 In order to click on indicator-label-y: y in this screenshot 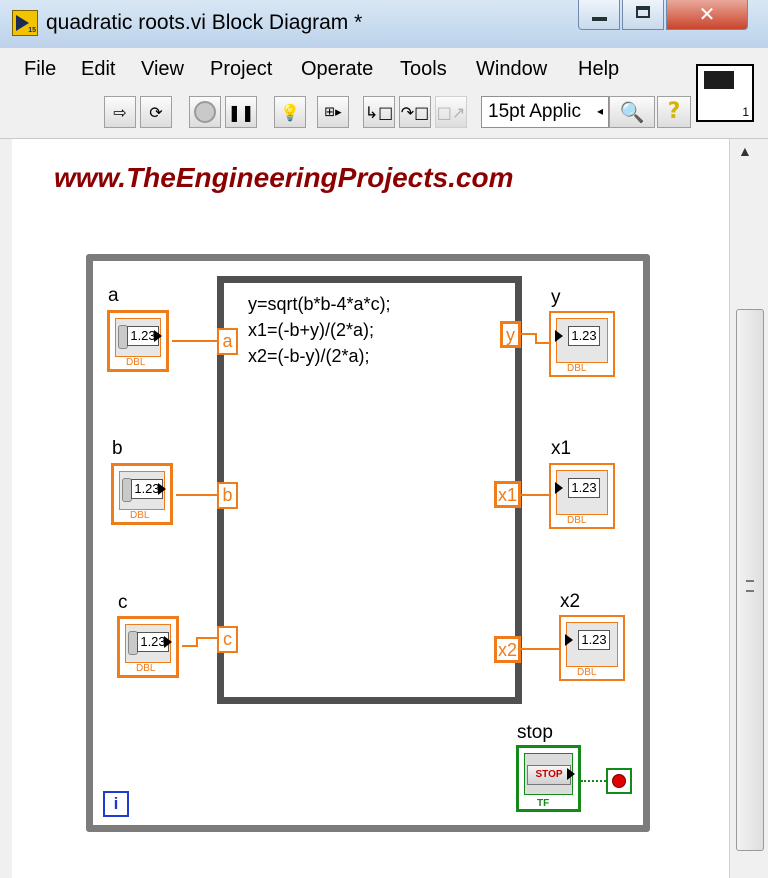, I will do `click(556, 297)`.